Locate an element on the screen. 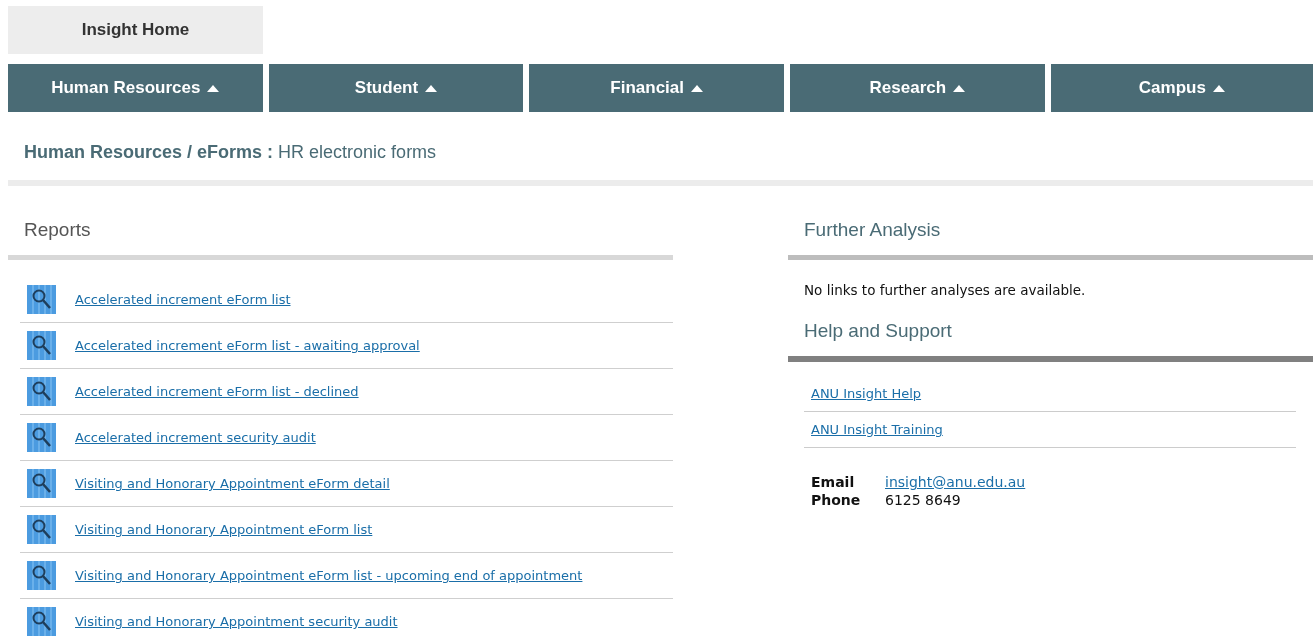 The image size is (1315, 644). report-link: Accelerated increment eForm list - awaiting approval is located at coordinates (247, 345).